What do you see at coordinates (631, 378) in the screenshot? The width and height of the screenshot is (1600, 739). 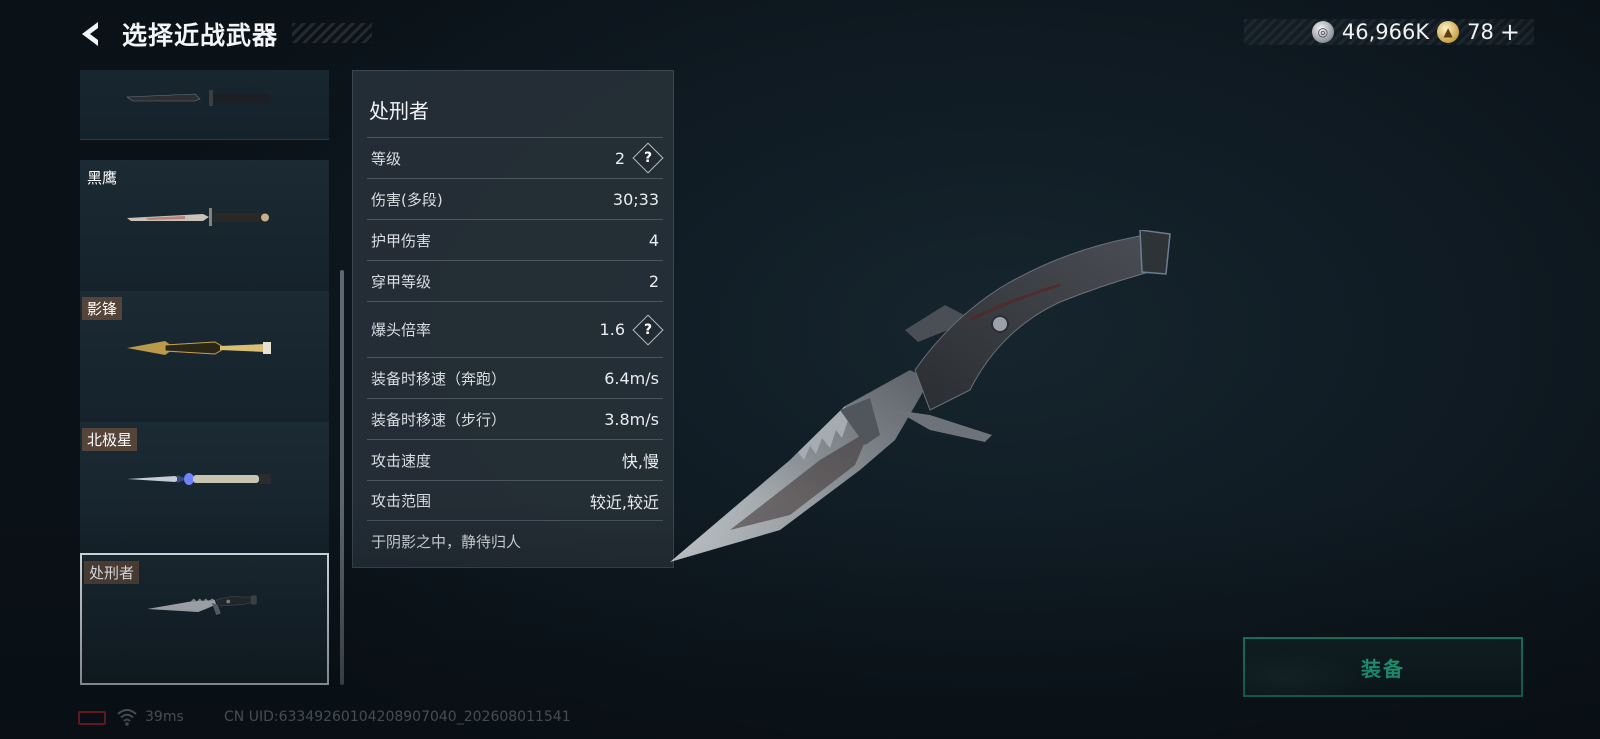 I see `stat-value: 6.4m/s` at bounding box center [631, 378].